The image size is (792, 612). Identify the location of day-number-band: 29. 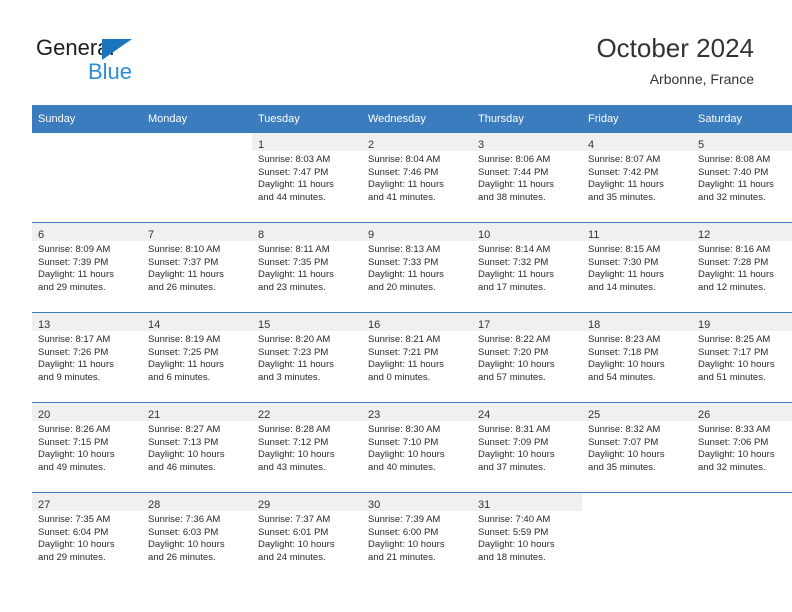
(307, 502).